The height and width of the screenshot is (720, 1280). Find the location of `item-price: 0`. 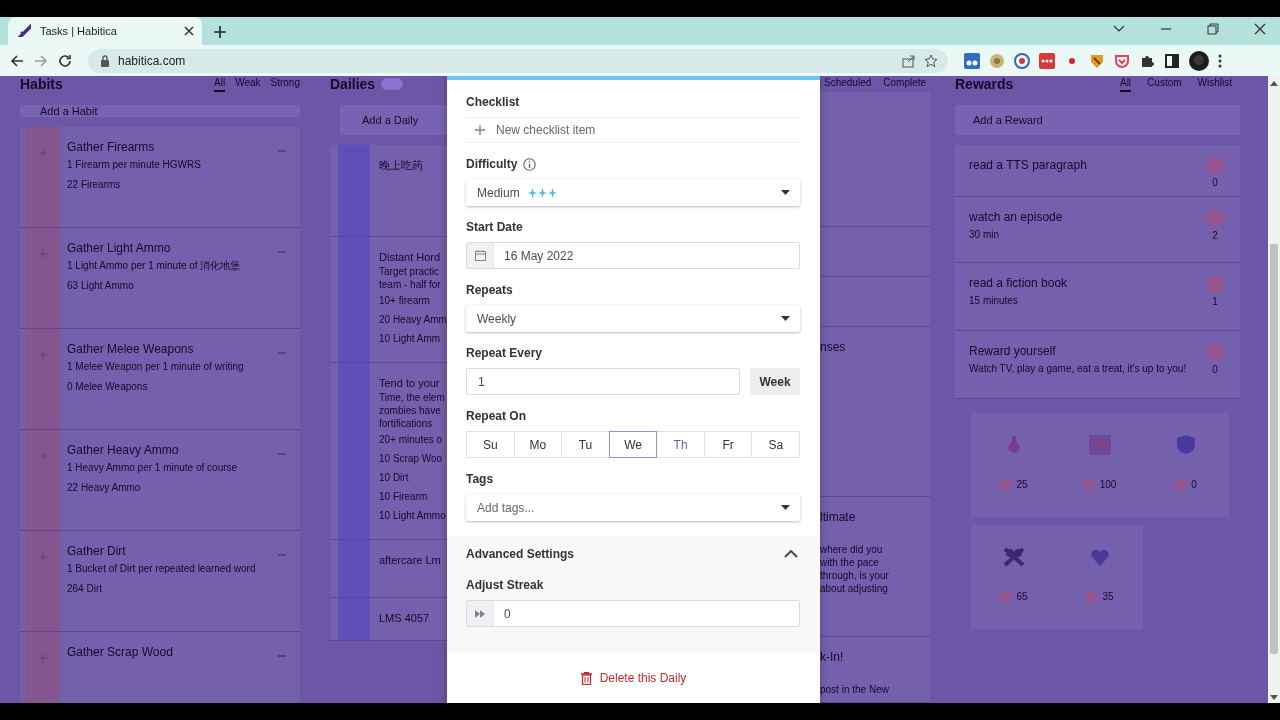

item-price: 0 is located at coordinates (1194, 484).